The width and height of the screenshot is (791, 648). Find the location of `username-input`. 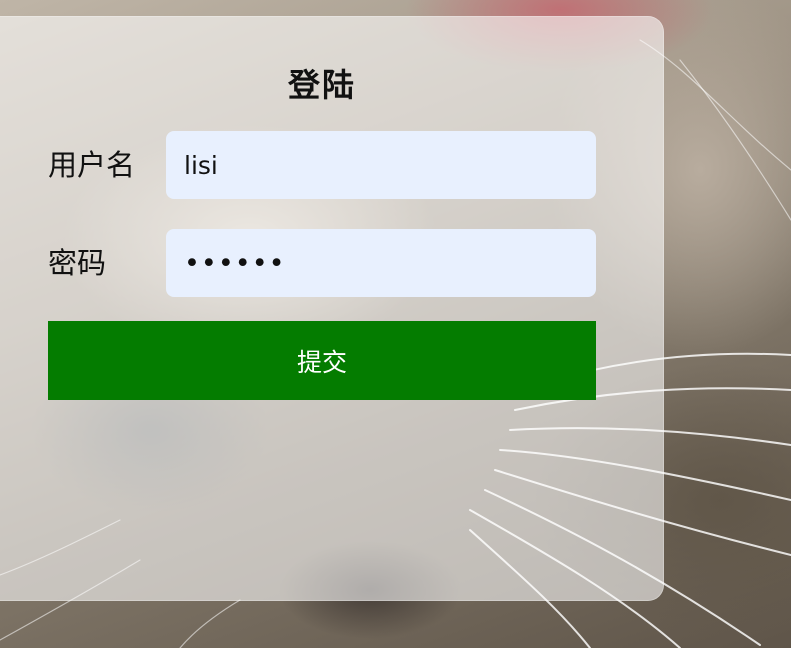

username-input is located at coordinates (381, 165).